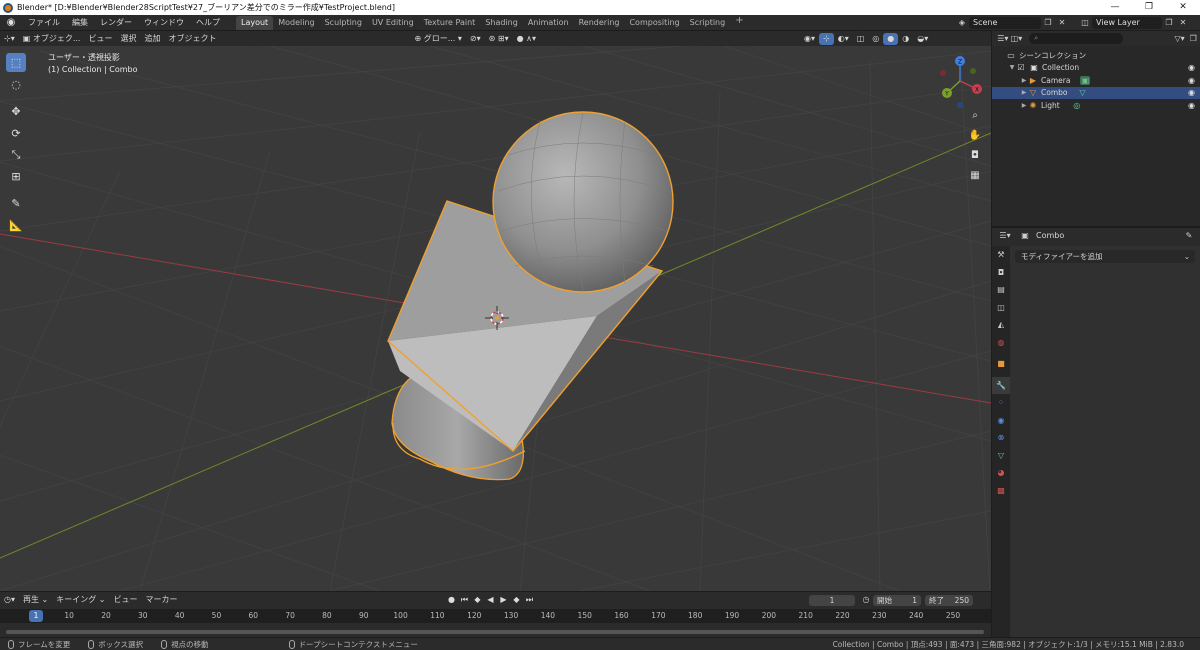 The height and width of the screenshot is (650, 1200). What do you see at coordinates (9, 600) in the screenshot?
I see `timeline-editor-icon: ◷▾` at bounding box center [9, 600].